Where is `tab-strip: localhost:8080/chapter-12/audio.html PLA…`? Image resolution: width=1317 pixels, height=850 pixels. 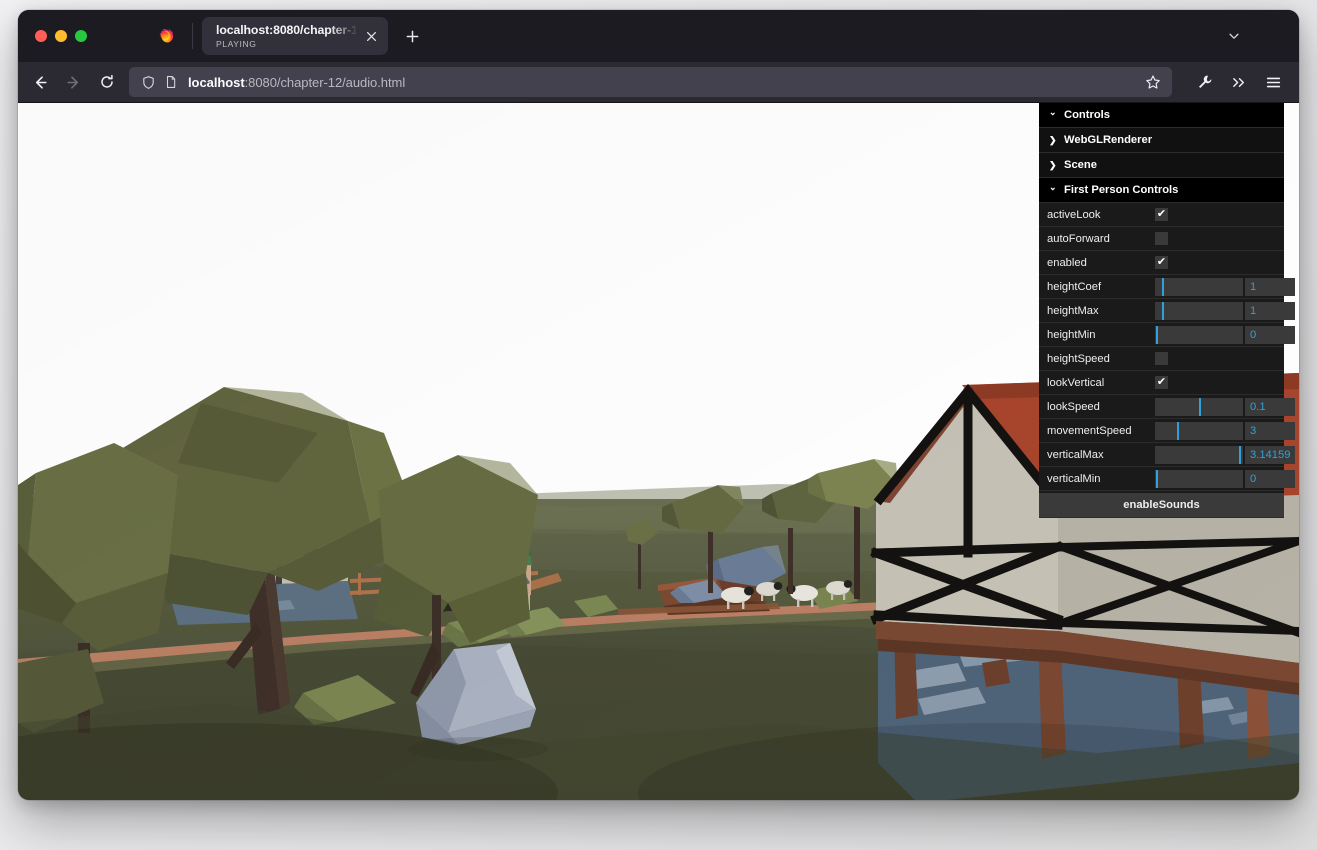
tab-strip: localhost:8080/chapter-12/audio.html PLA… is located at coordinates (658, 36).